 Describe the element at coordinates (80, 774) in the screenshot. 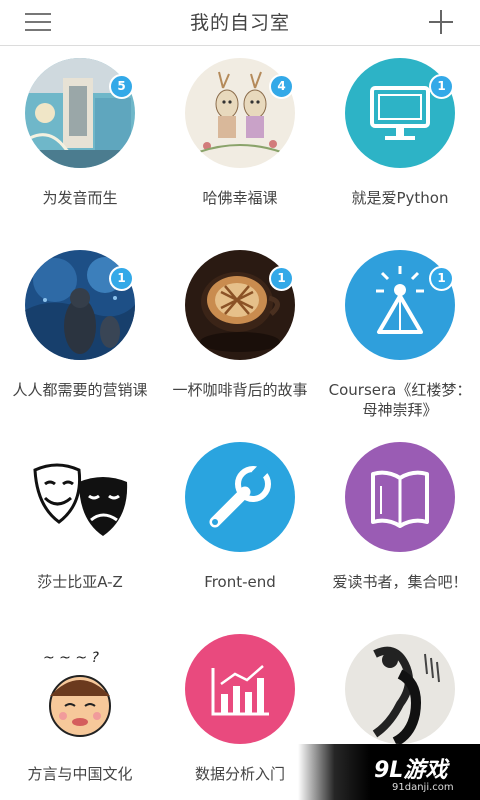

I see `room-name-label: 方言与中国文化` at that location.